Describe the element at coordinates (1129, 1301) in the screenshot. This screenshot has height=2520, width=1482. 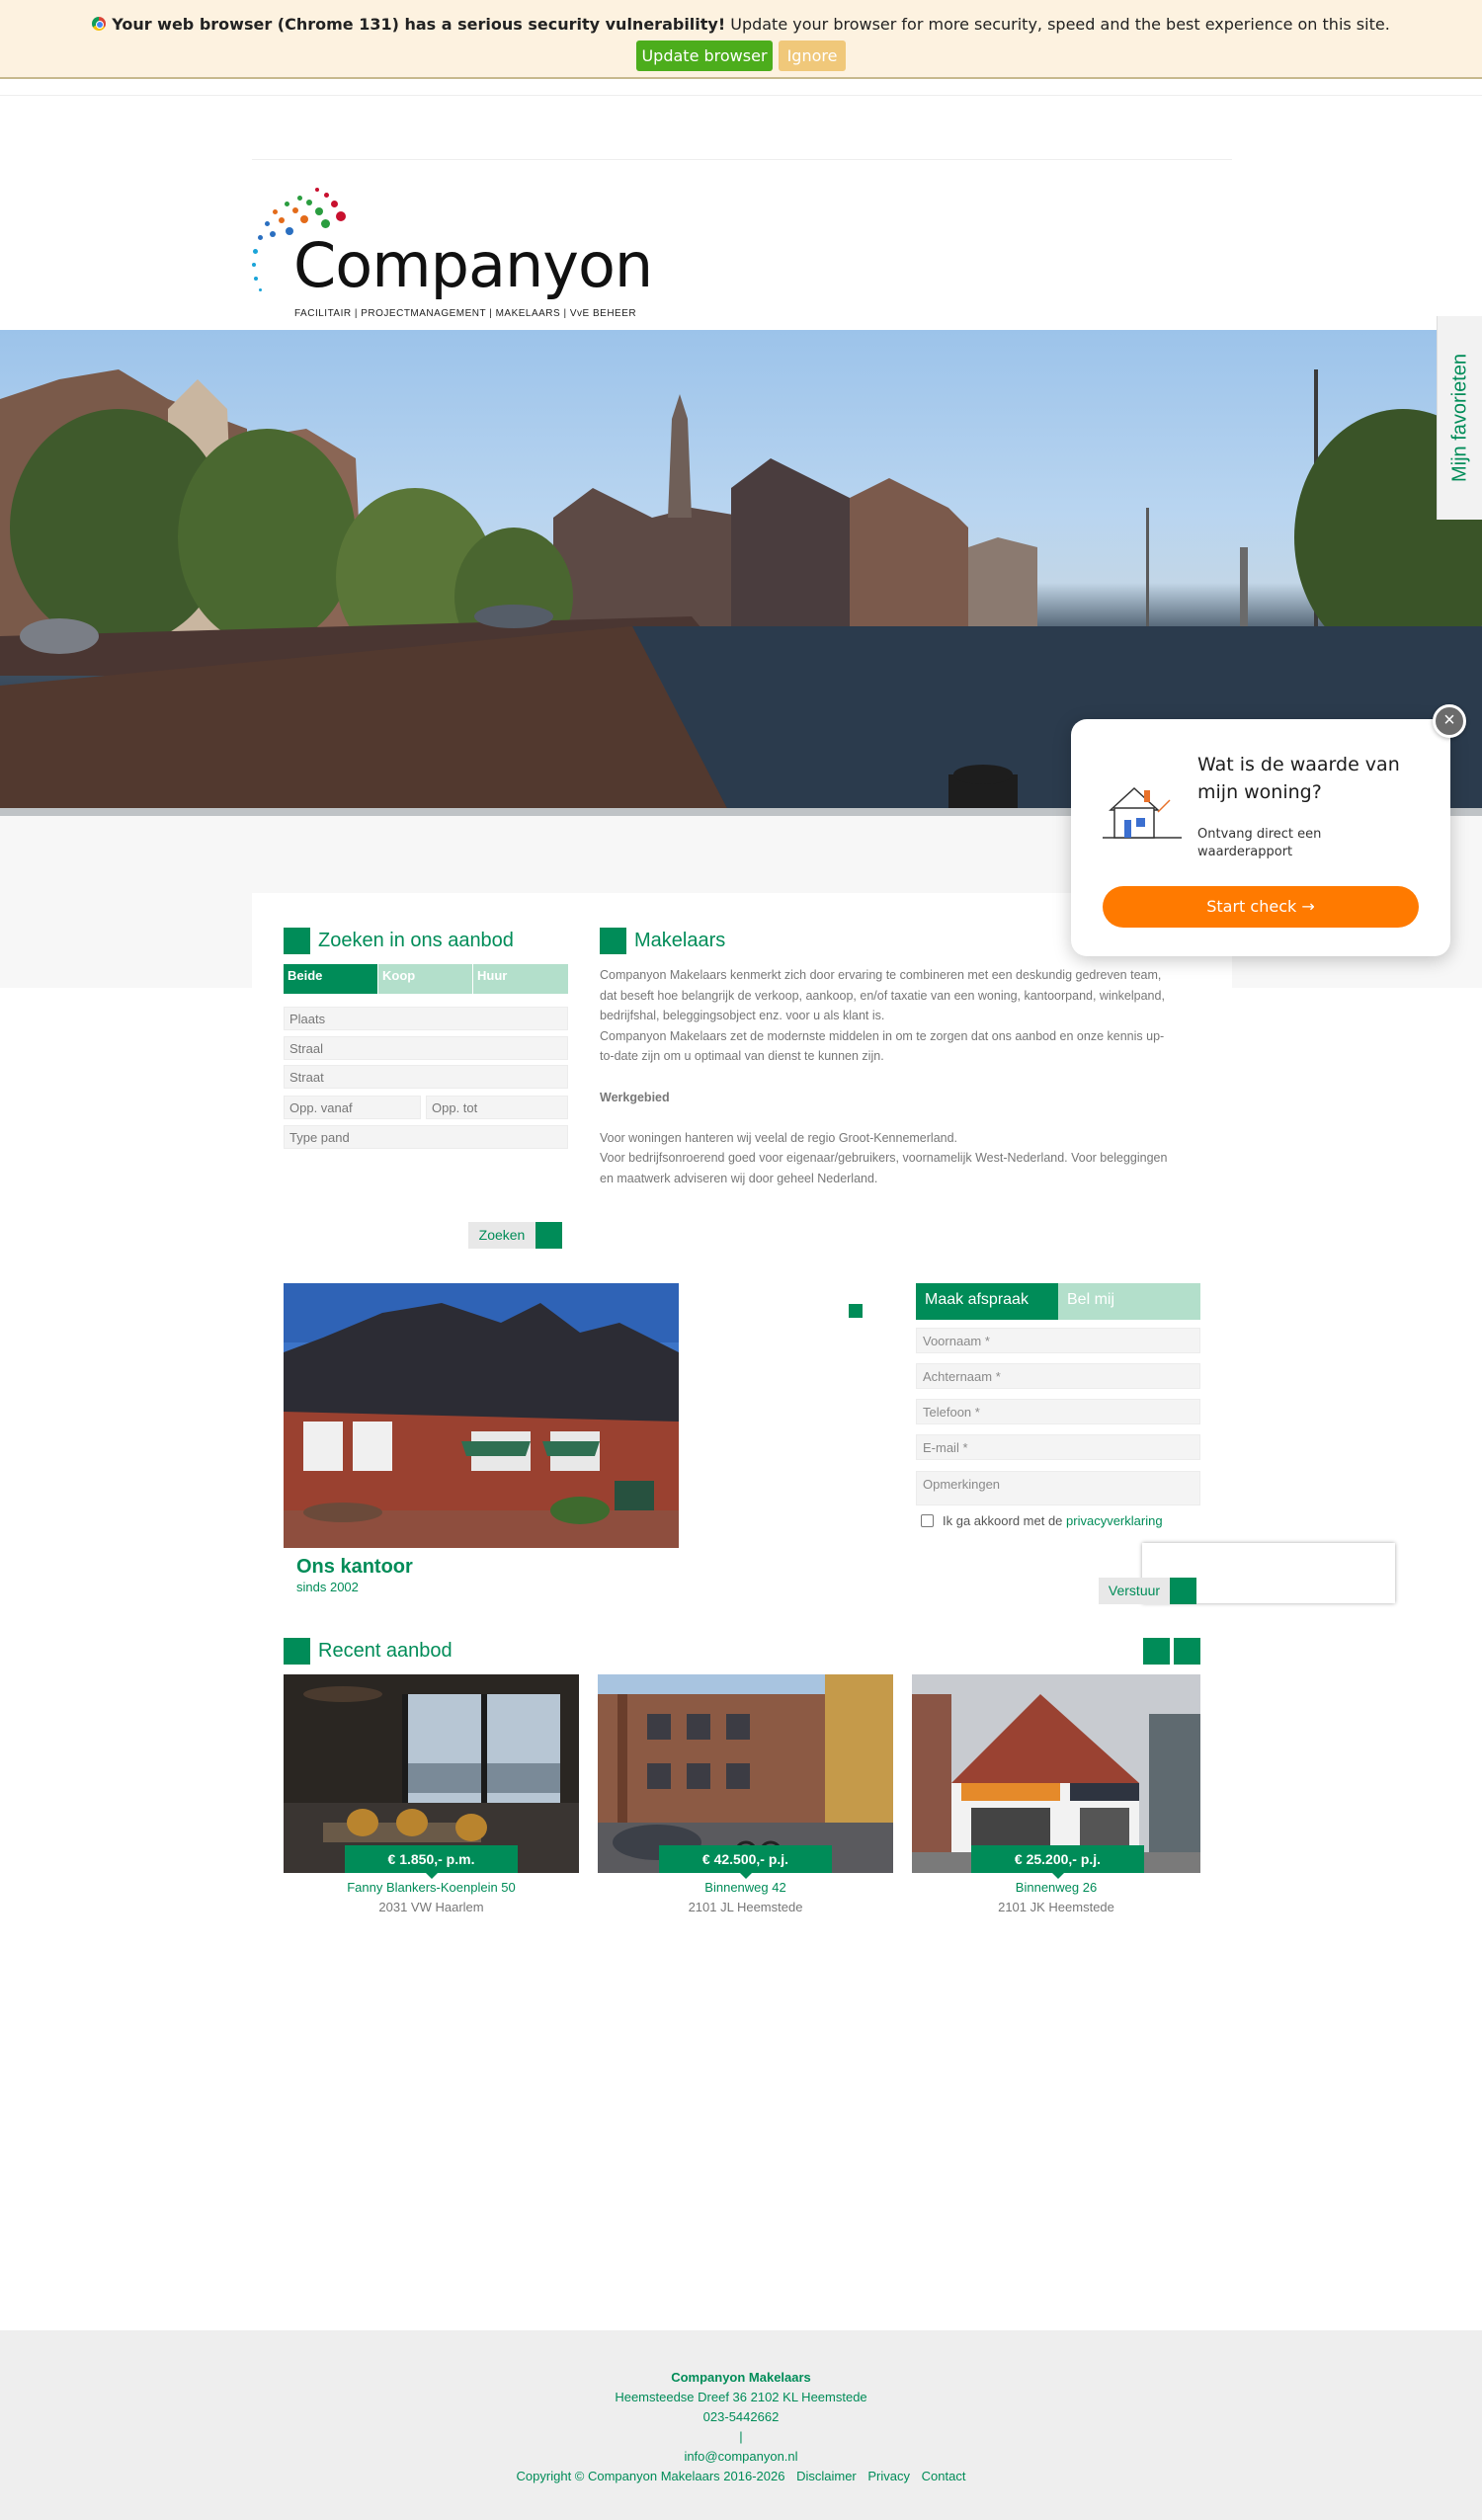
I see `tab-bel-mij: Bel mij` at that location.